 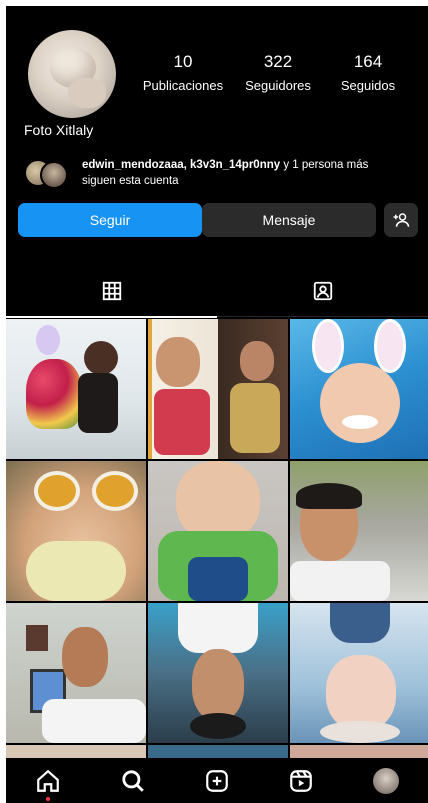 I want to click on message-button: Mensaje, so click(x=289, y=220).